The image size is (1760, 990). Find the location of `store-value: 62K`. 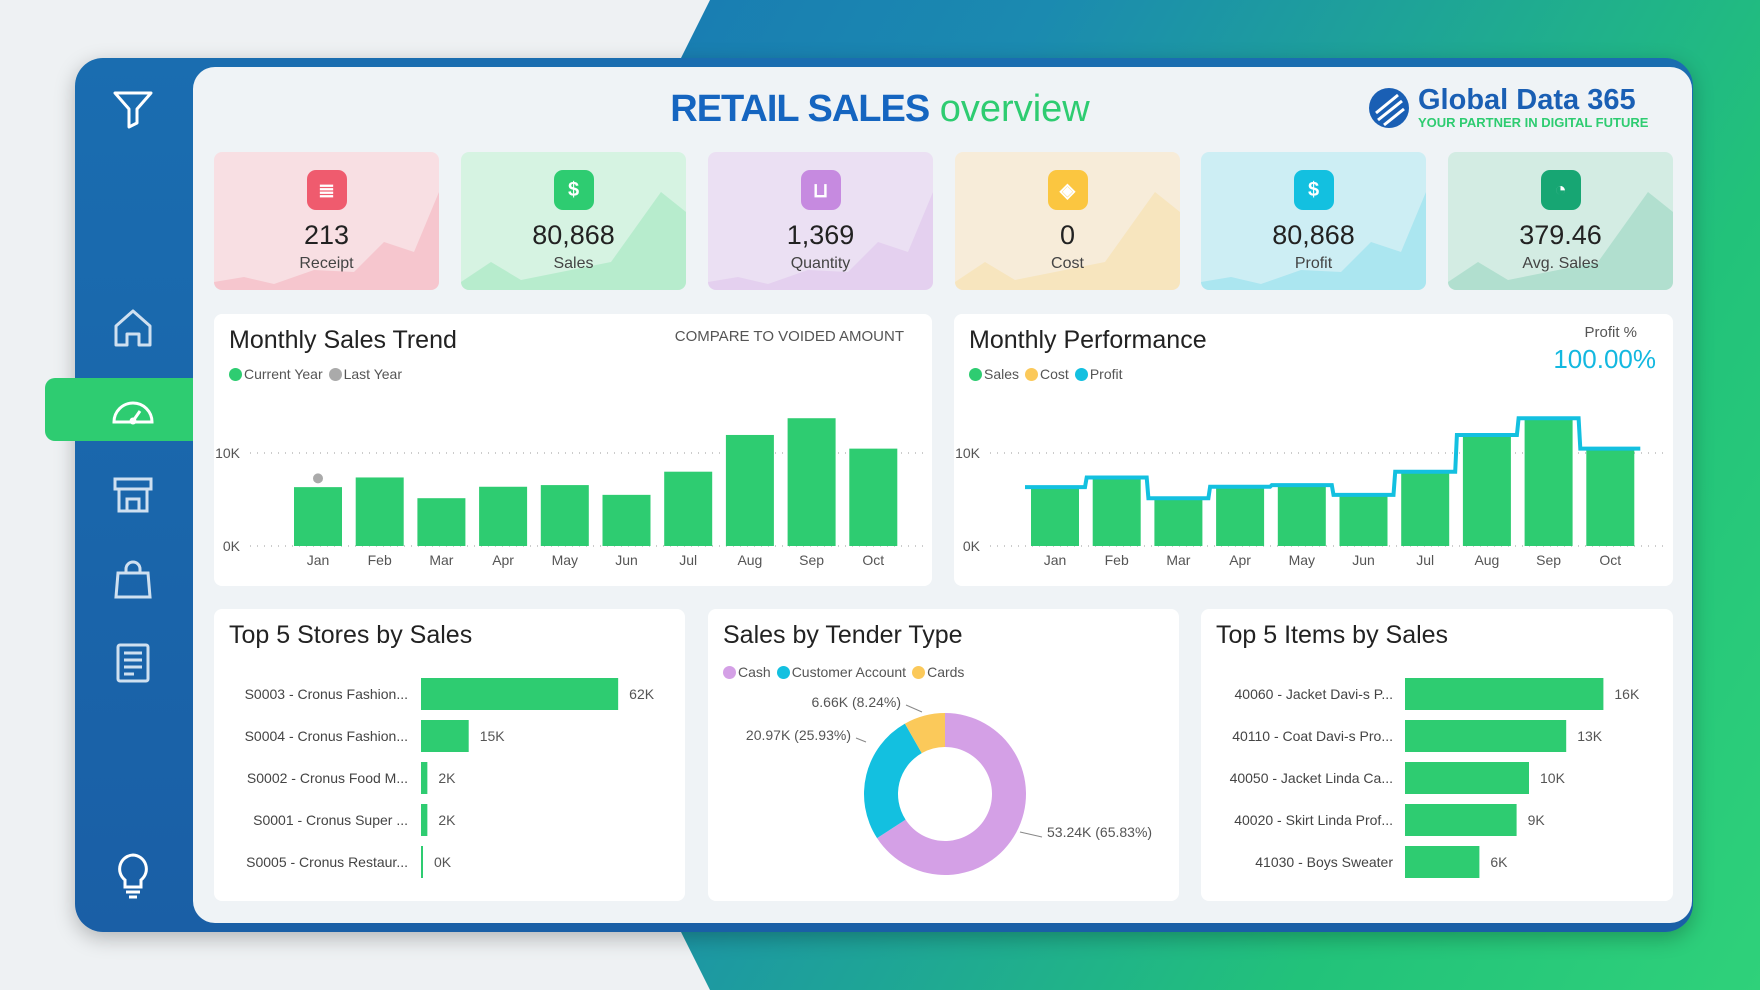

store-value: 62K is located at coordinates (642, 694).